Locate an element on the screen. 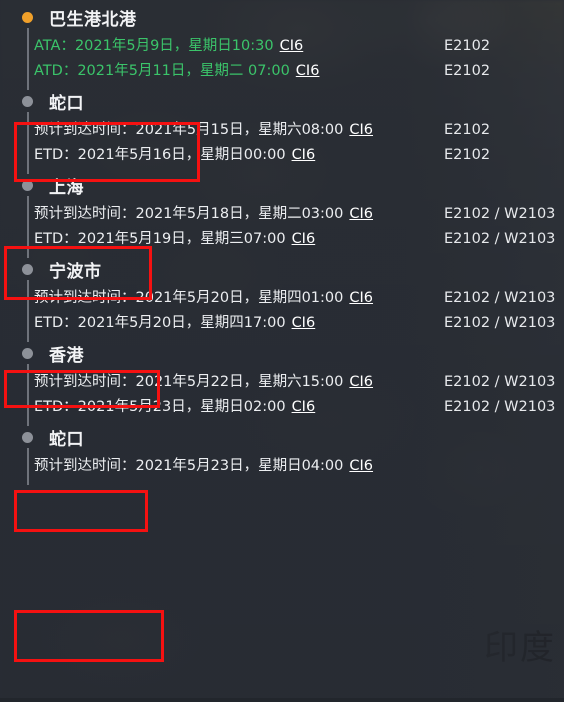  schedule-text: 预计到达时间：2021年5月23日，星期日04:00 CI6 is located at coordinates (236, 466).